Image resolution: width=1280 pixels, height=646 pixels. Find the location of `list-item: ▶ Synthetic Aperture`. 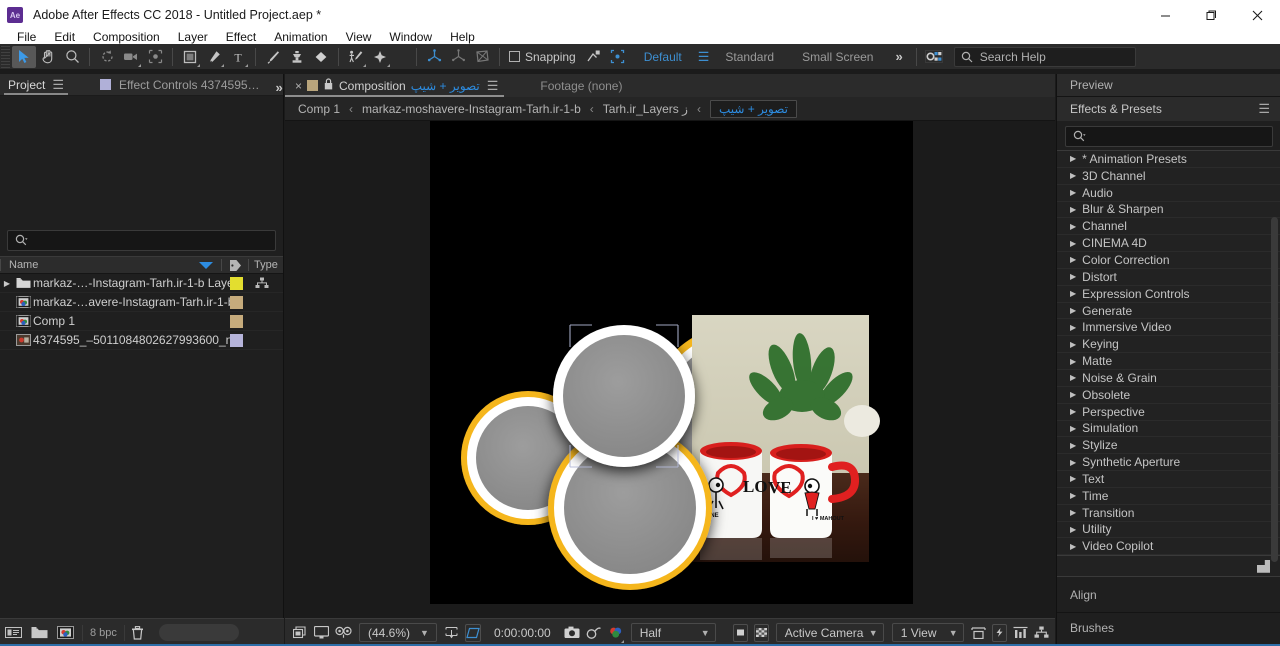

list-item: ▶ Synthetic Aperture is located at coordinates (1168, 463).